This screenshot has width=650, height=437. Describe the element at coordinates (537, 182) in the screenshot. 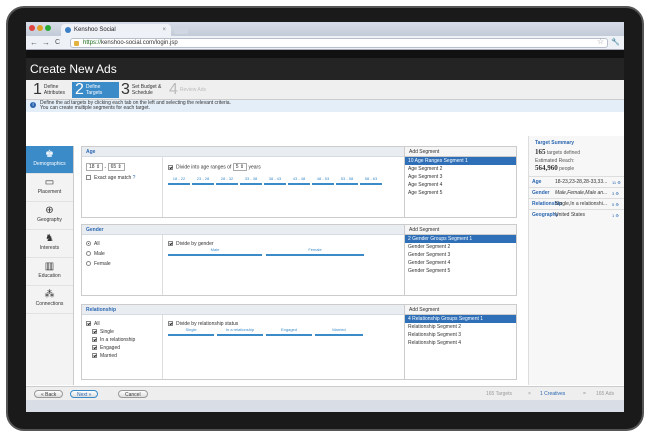

I see `summary-key: Age` at that location.